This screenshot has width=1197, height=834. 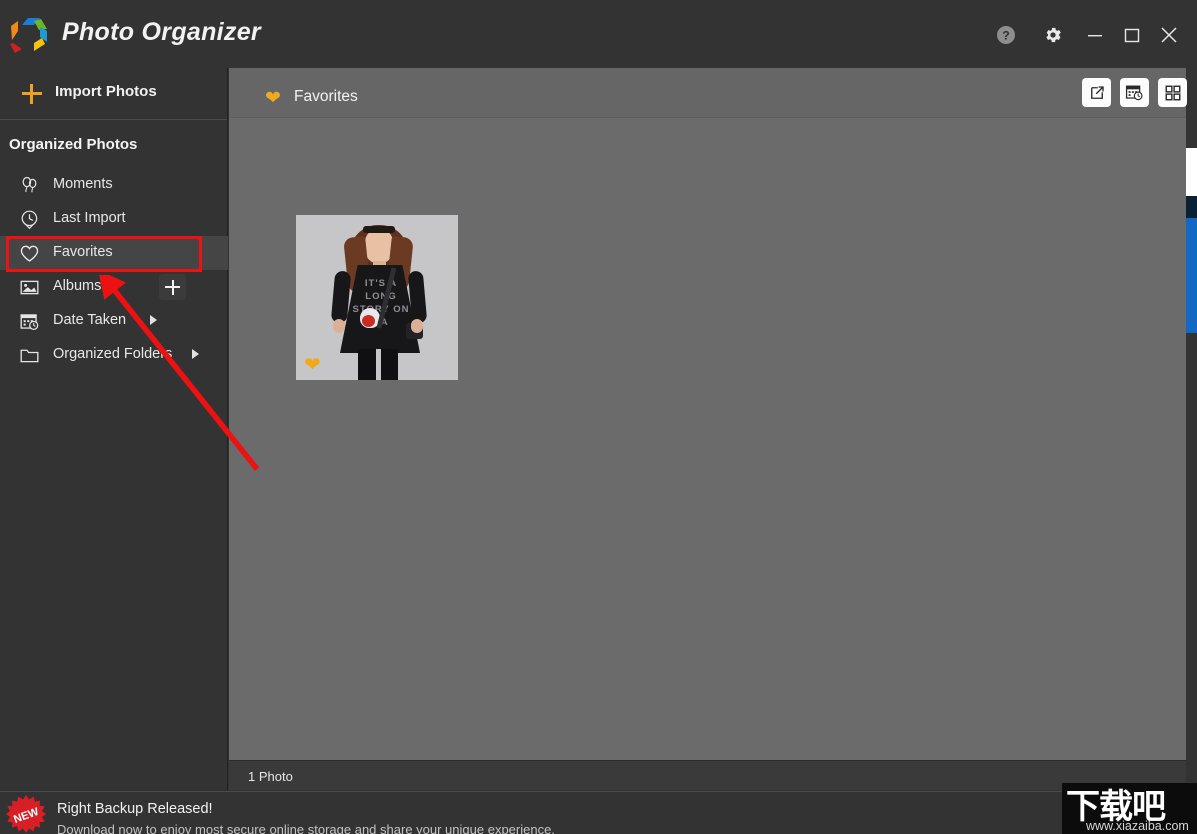 What do you see at coordinates (29, 35) in the screenshot?
I see `app-logo-icon` at bounding box center [29, 35].